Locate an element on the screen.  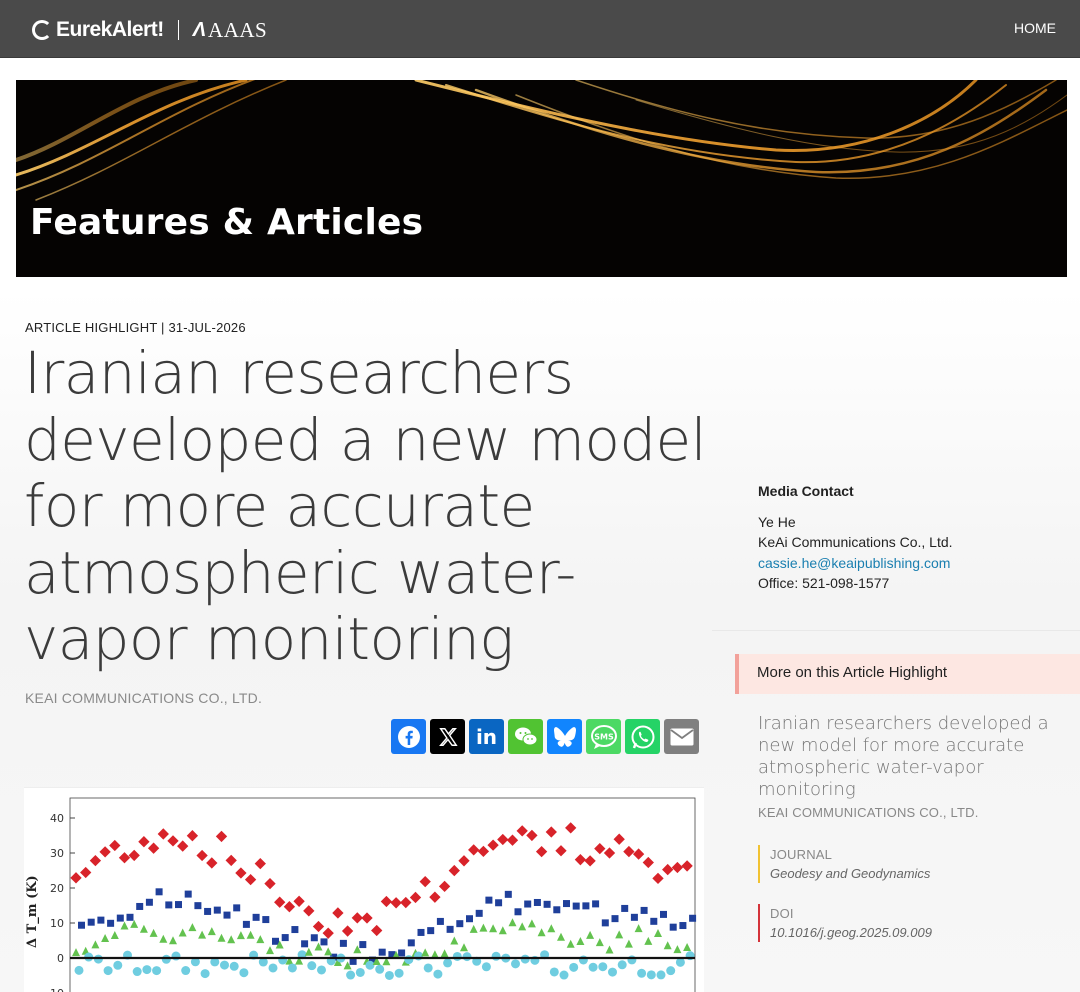
journal-value: Geodesy and Geodynamics is located at coordinates (850, 873).